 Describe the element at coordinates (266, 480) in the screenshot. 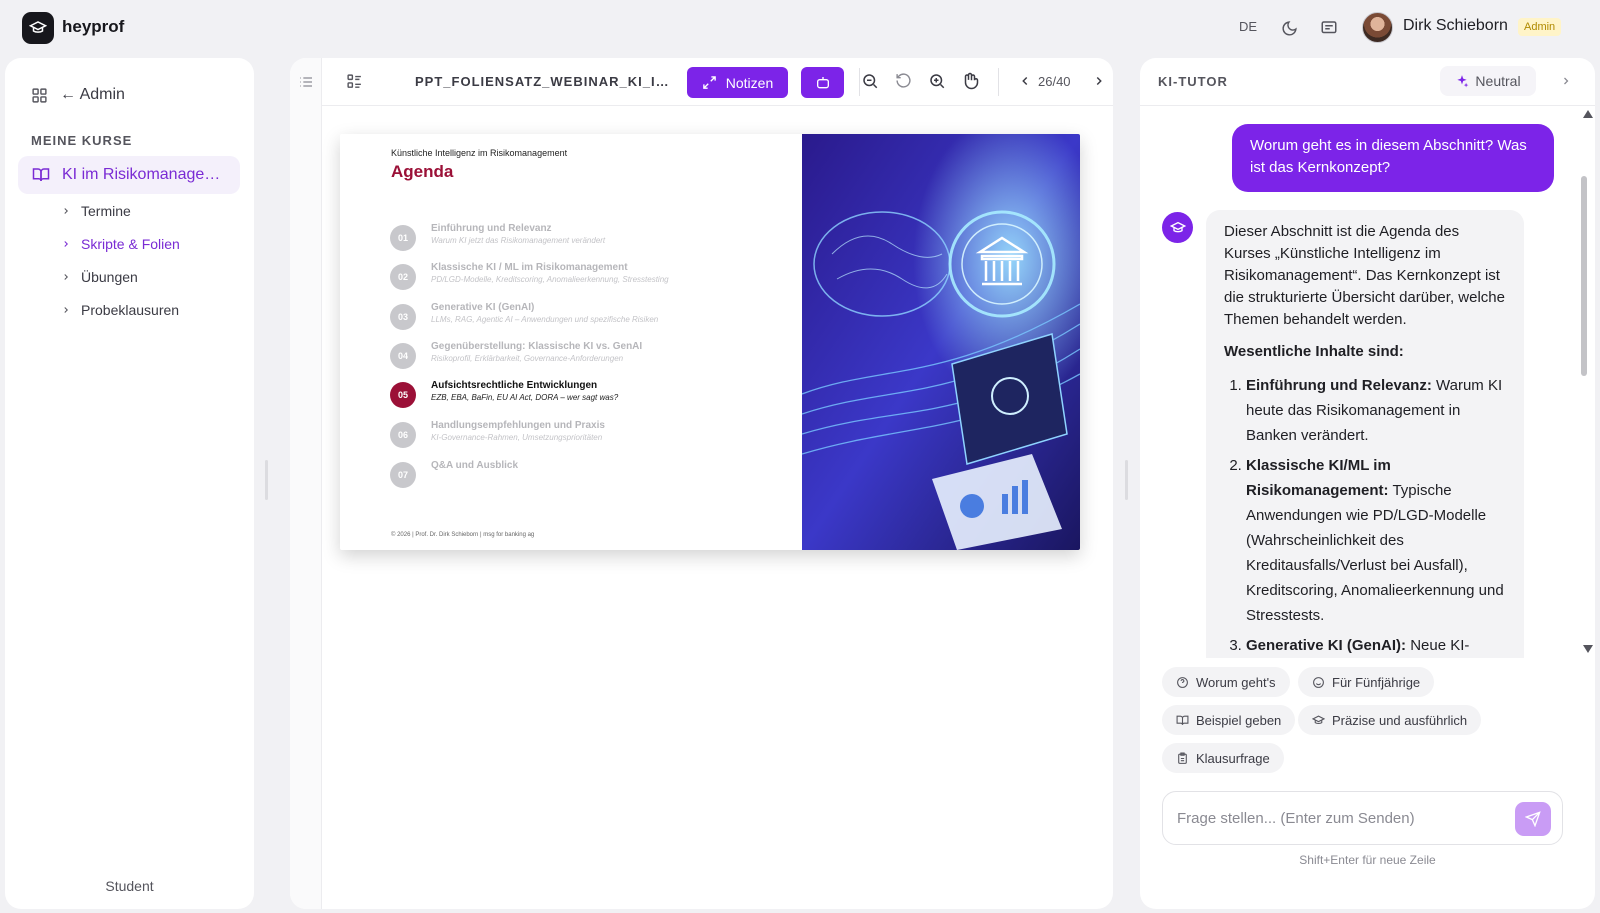

I see `resize-handle-left` at that location.